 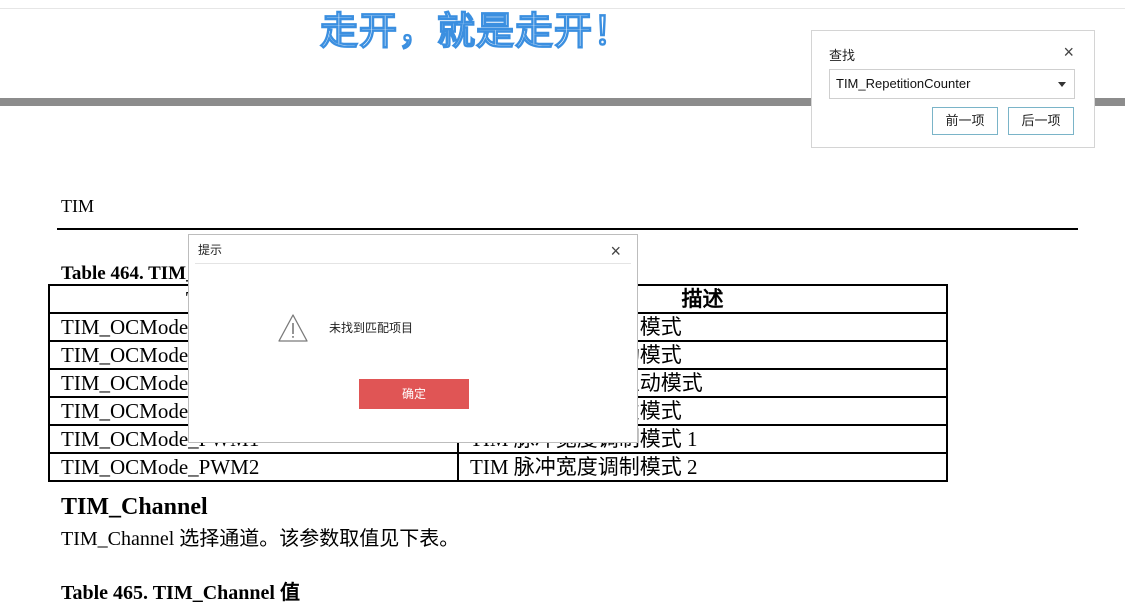 I want to click on find-query-select: TIM_RepetitionCounter, so click(x=952, y=84).